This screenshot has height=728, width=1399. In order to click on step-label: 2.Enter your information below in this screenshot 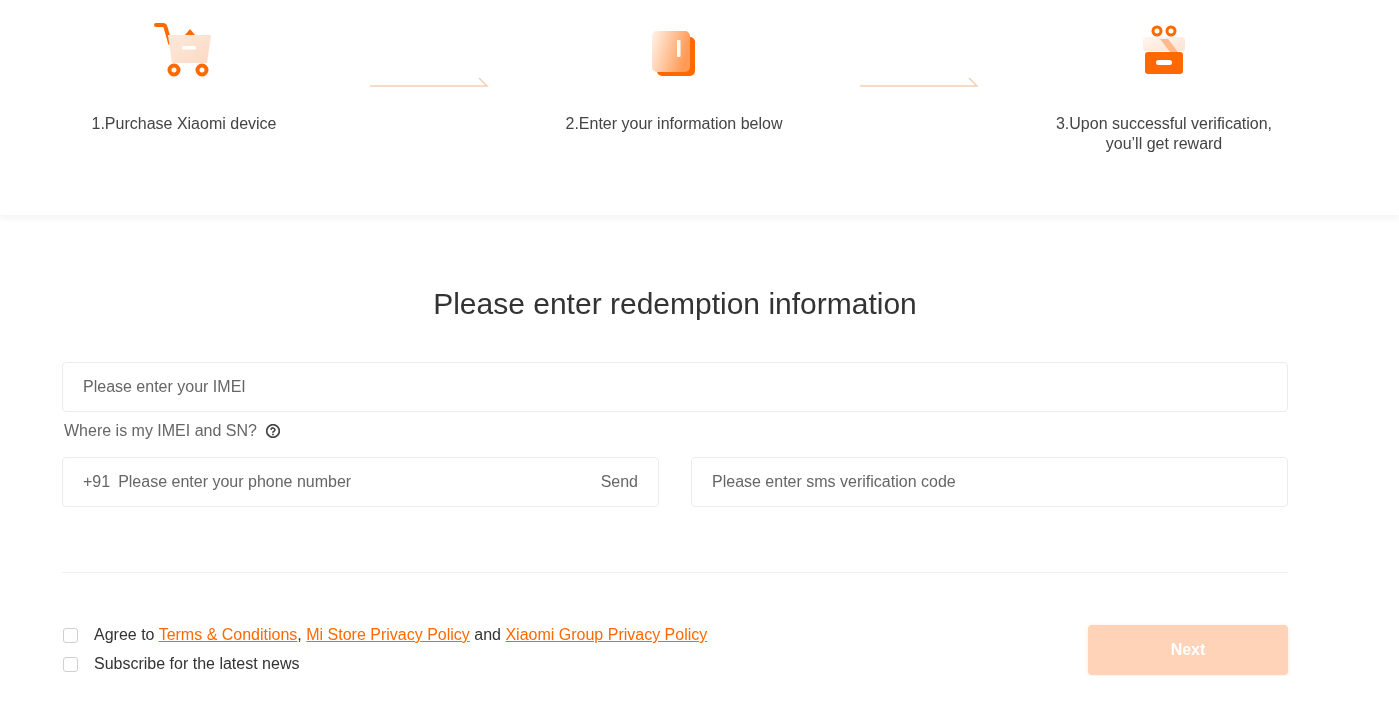, I will do `click(674, 124)`.